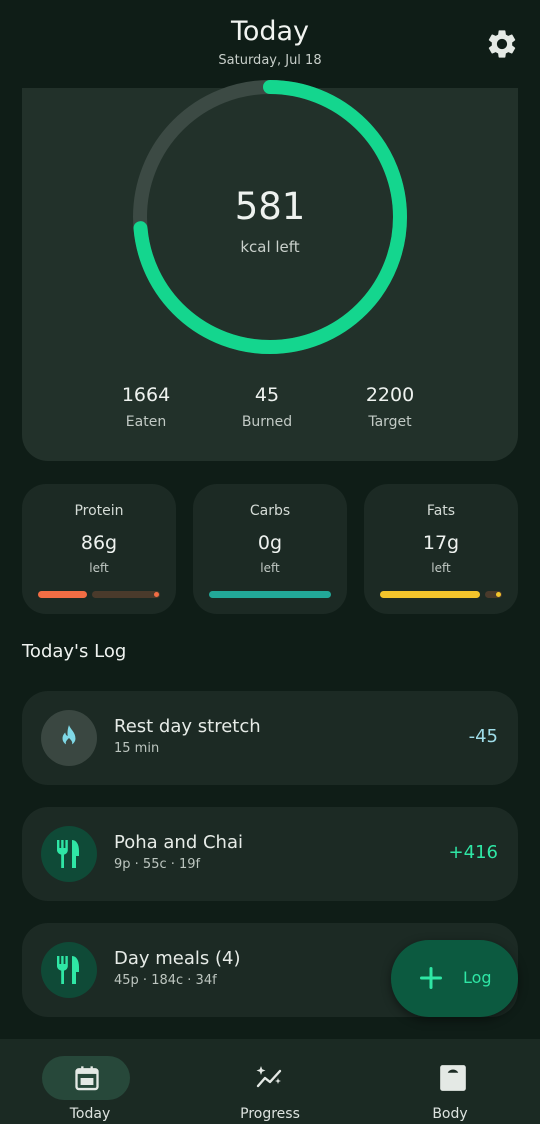  I want to click on macro-value: 0g, so click(270, 543).